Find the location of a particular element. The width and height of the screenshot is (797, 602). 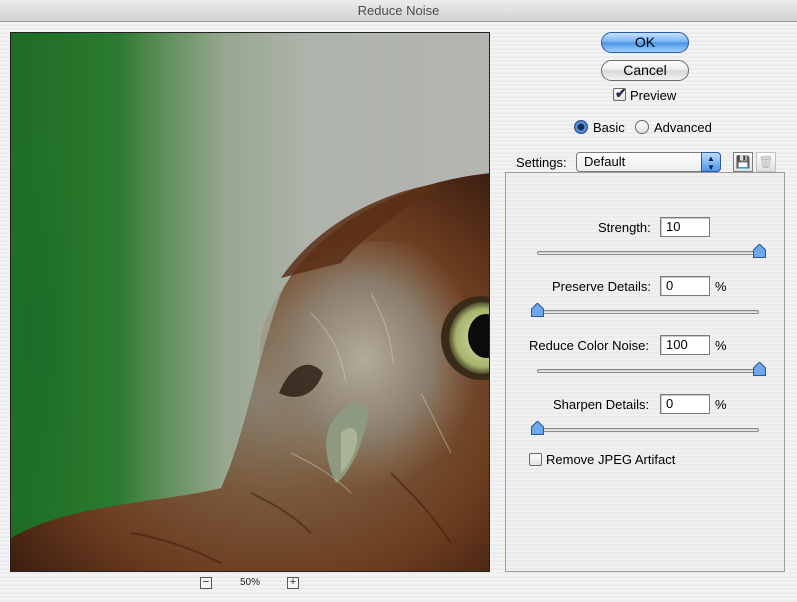

sharpen-details-label: Sharpen Details: is located at coordinates (601, 404).